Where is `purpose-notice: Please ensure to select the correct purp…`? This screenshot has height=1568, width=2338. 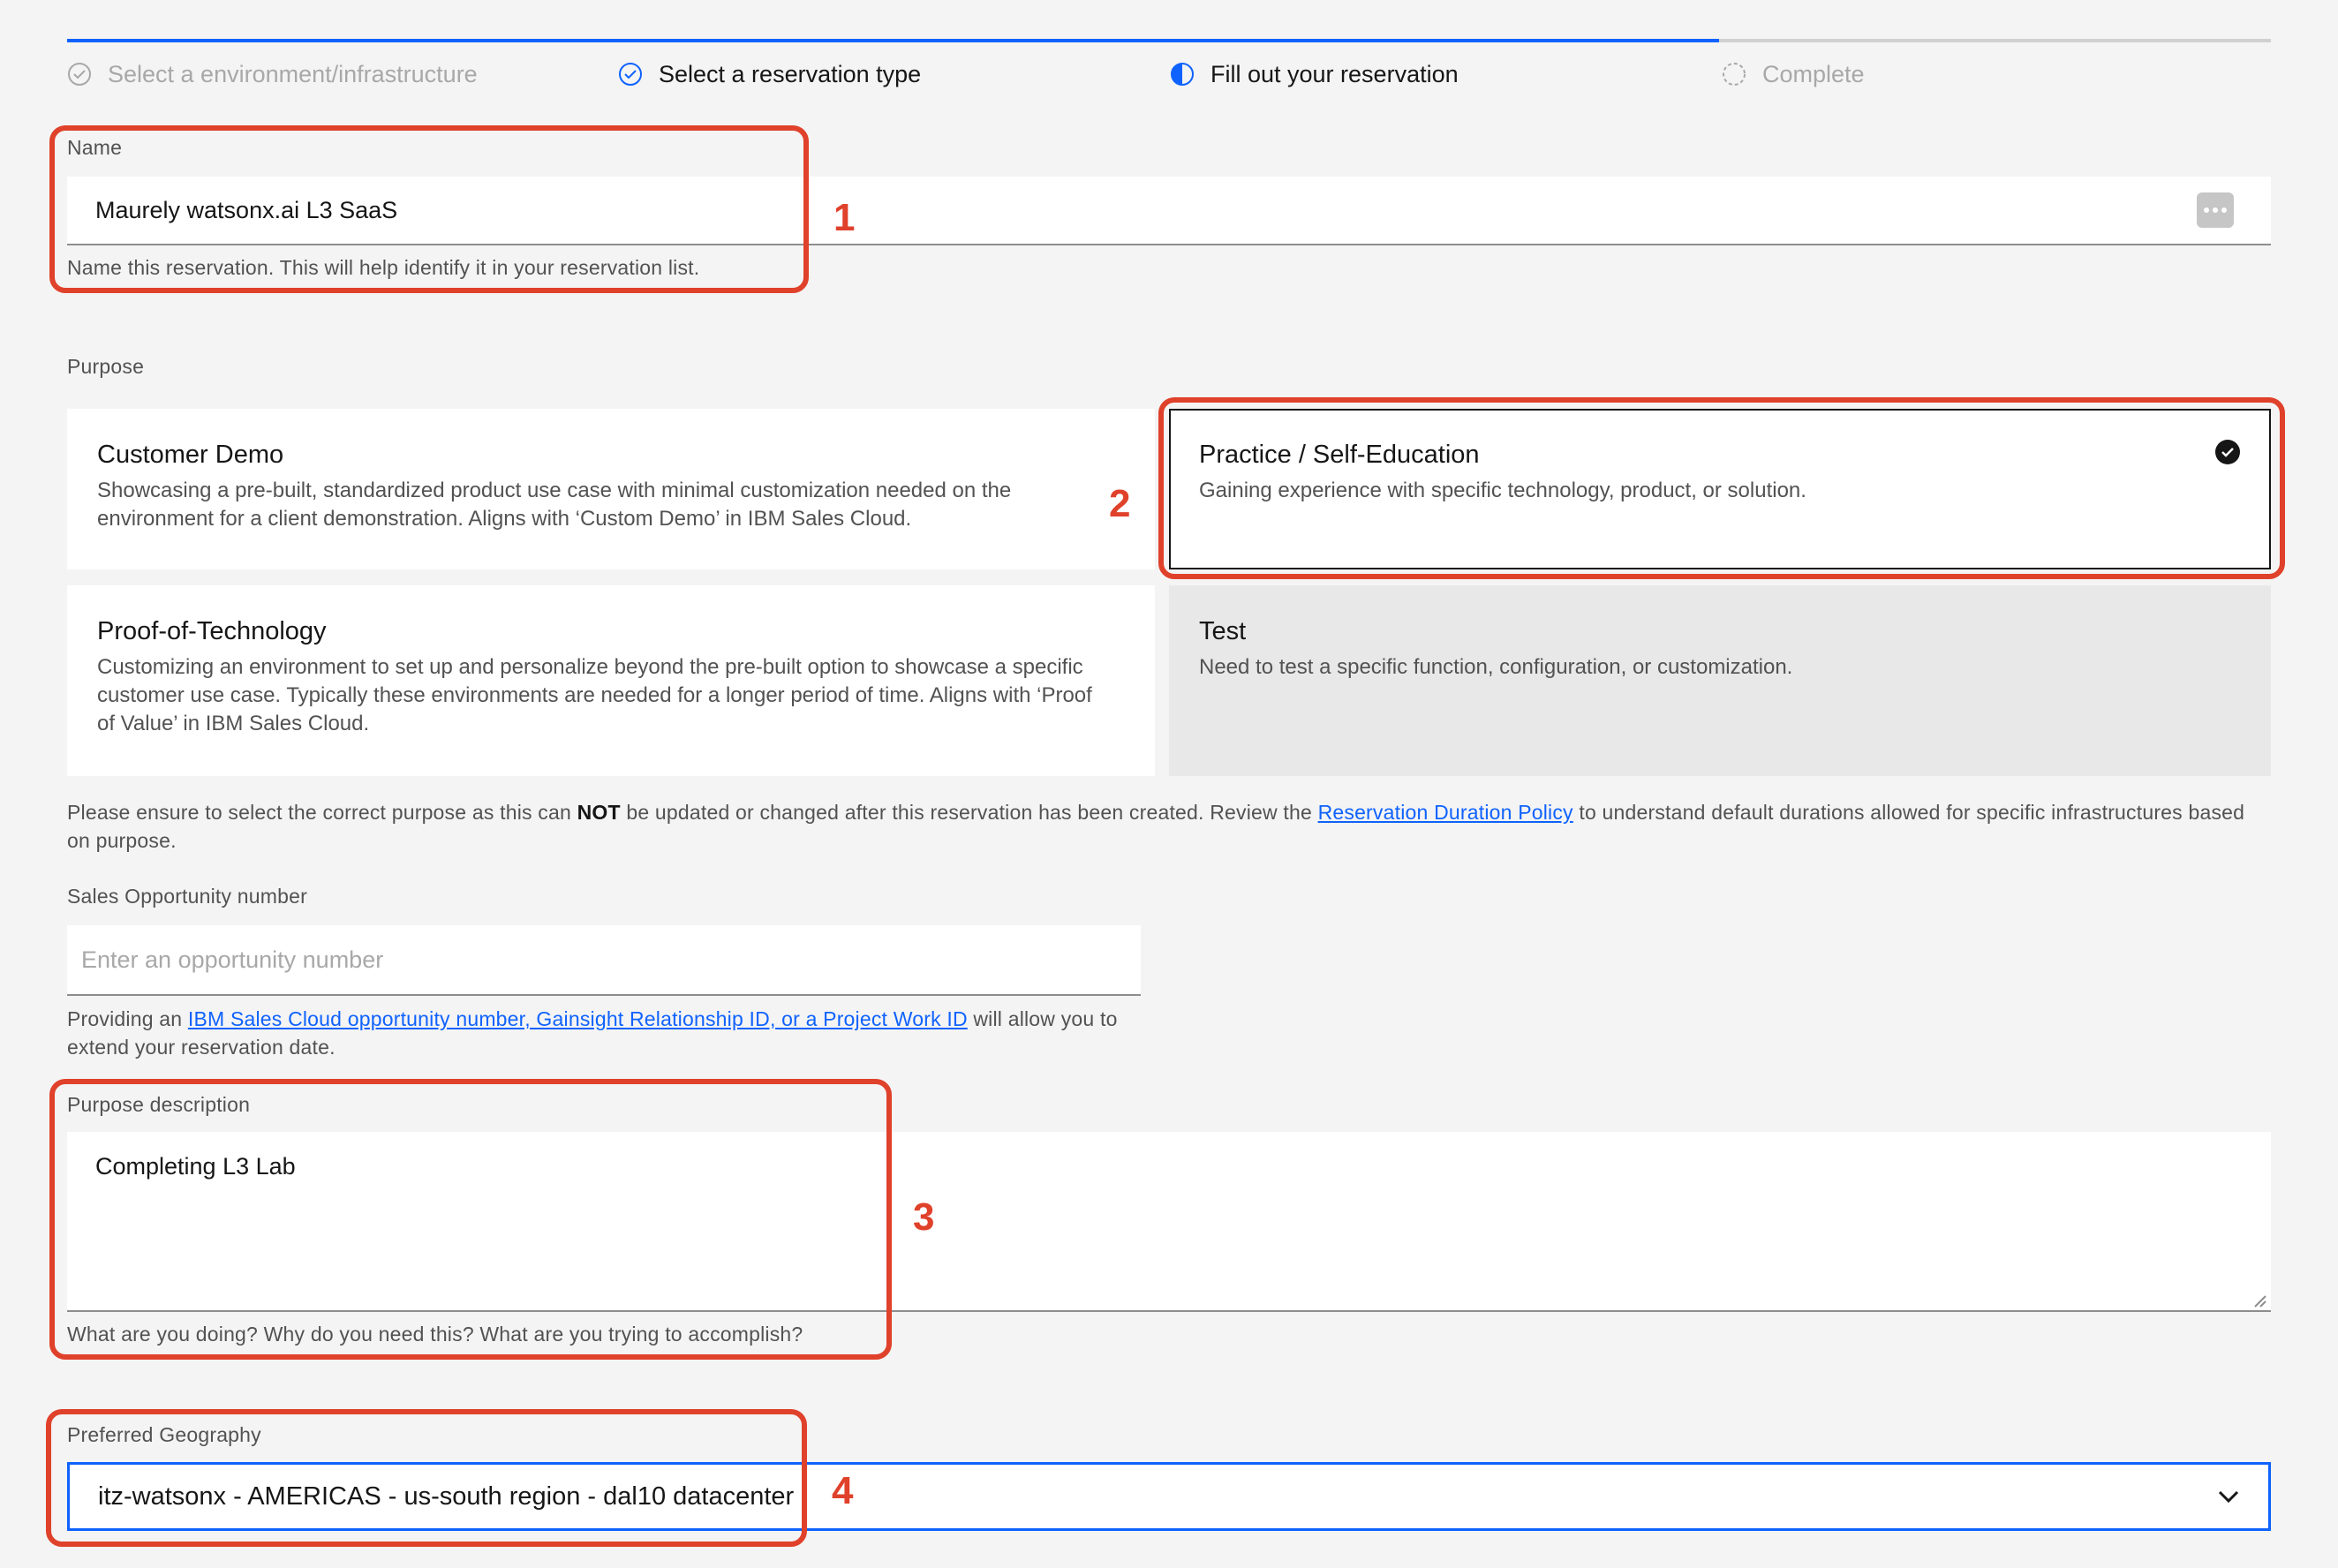 purpose-notice: Please ensure to select the correct purp… is located at coordinates (1169, 826).